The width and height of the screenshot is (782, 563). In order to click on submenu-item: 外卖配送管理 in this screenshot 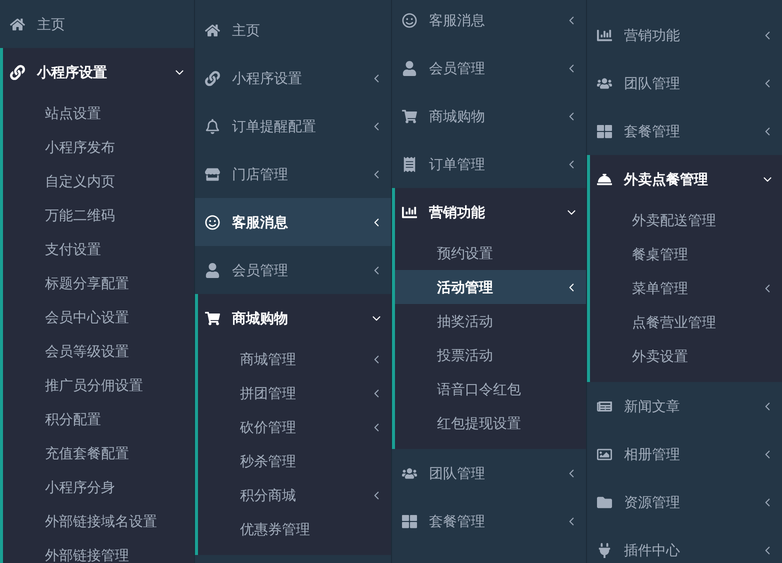, I will do `click(686, 220)`.